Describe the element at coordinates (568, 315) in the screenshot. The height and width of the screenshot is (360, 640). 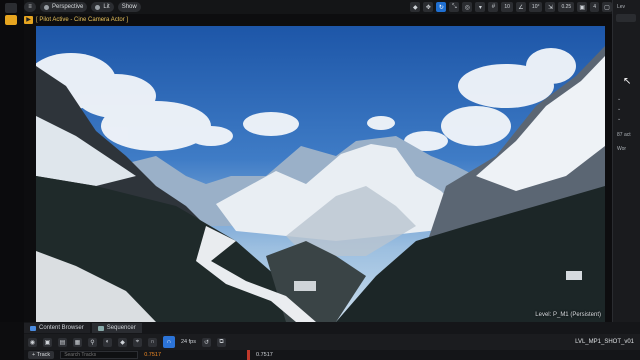
I see `level-label: Level: P_M1 (Persistent)` at that location.